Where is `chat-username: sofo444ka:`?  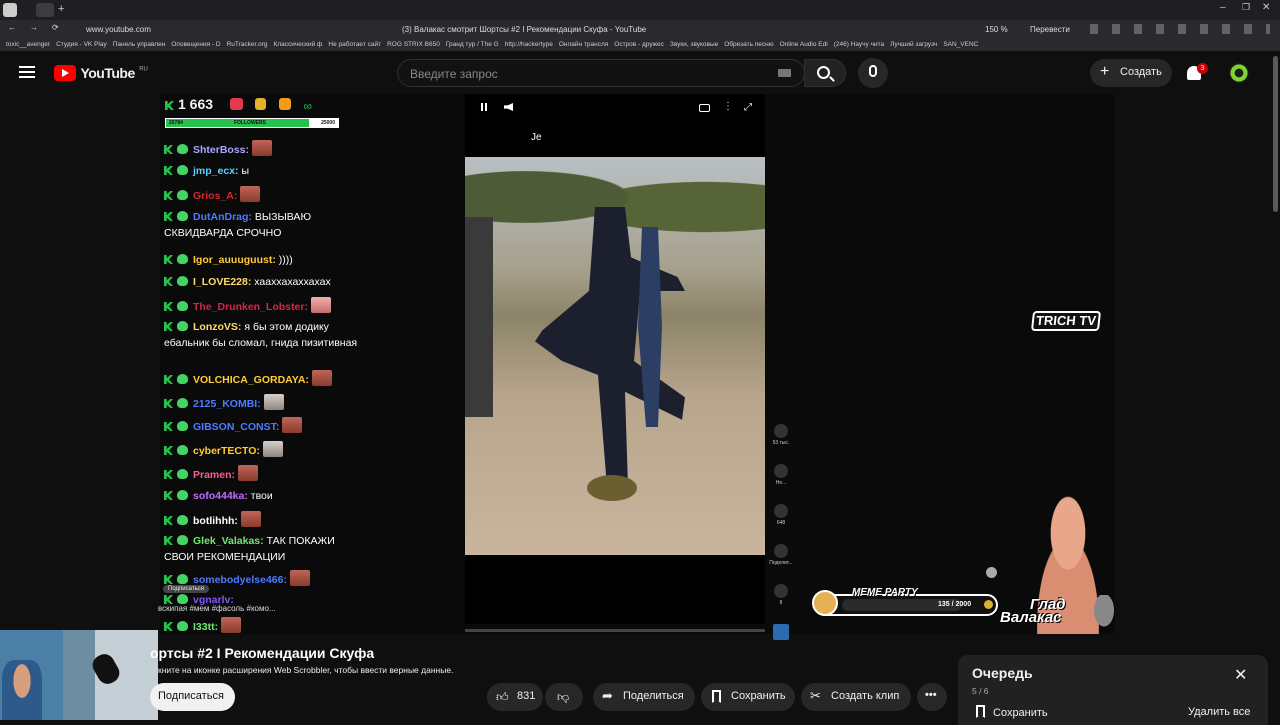 chat-username: sofo444ka: is located at coordinates (220, 496).